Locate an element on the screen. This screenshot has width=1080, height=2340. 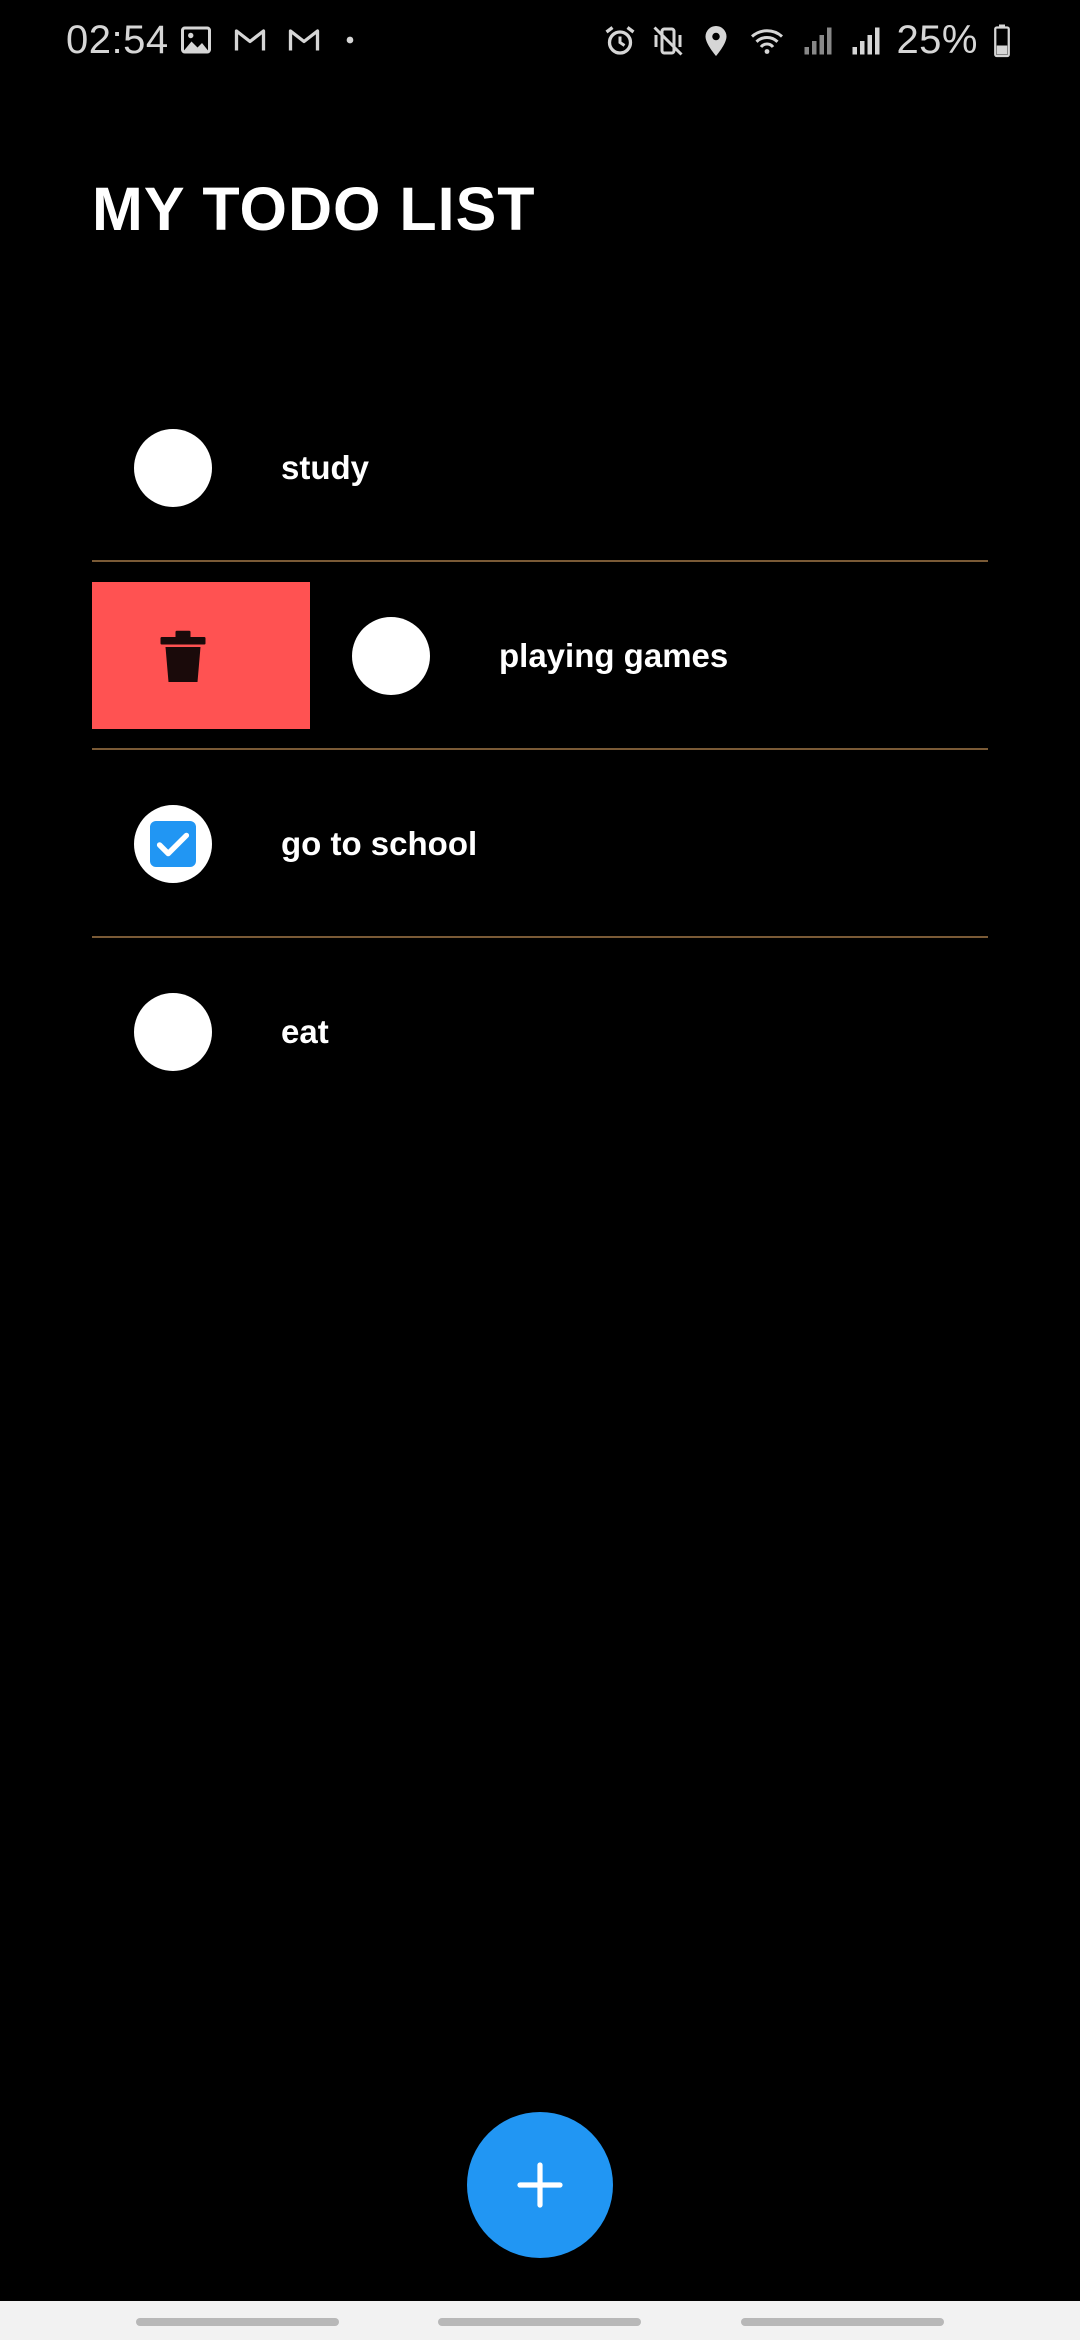
add-todo-button is located at coordinates (540, 2185).